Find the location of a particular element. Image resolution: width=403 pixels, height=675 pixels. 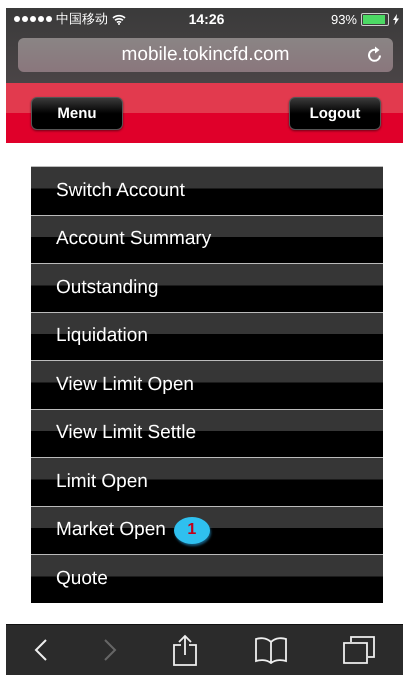

menu-item: Account Summary is located at coordinates (207, 238).